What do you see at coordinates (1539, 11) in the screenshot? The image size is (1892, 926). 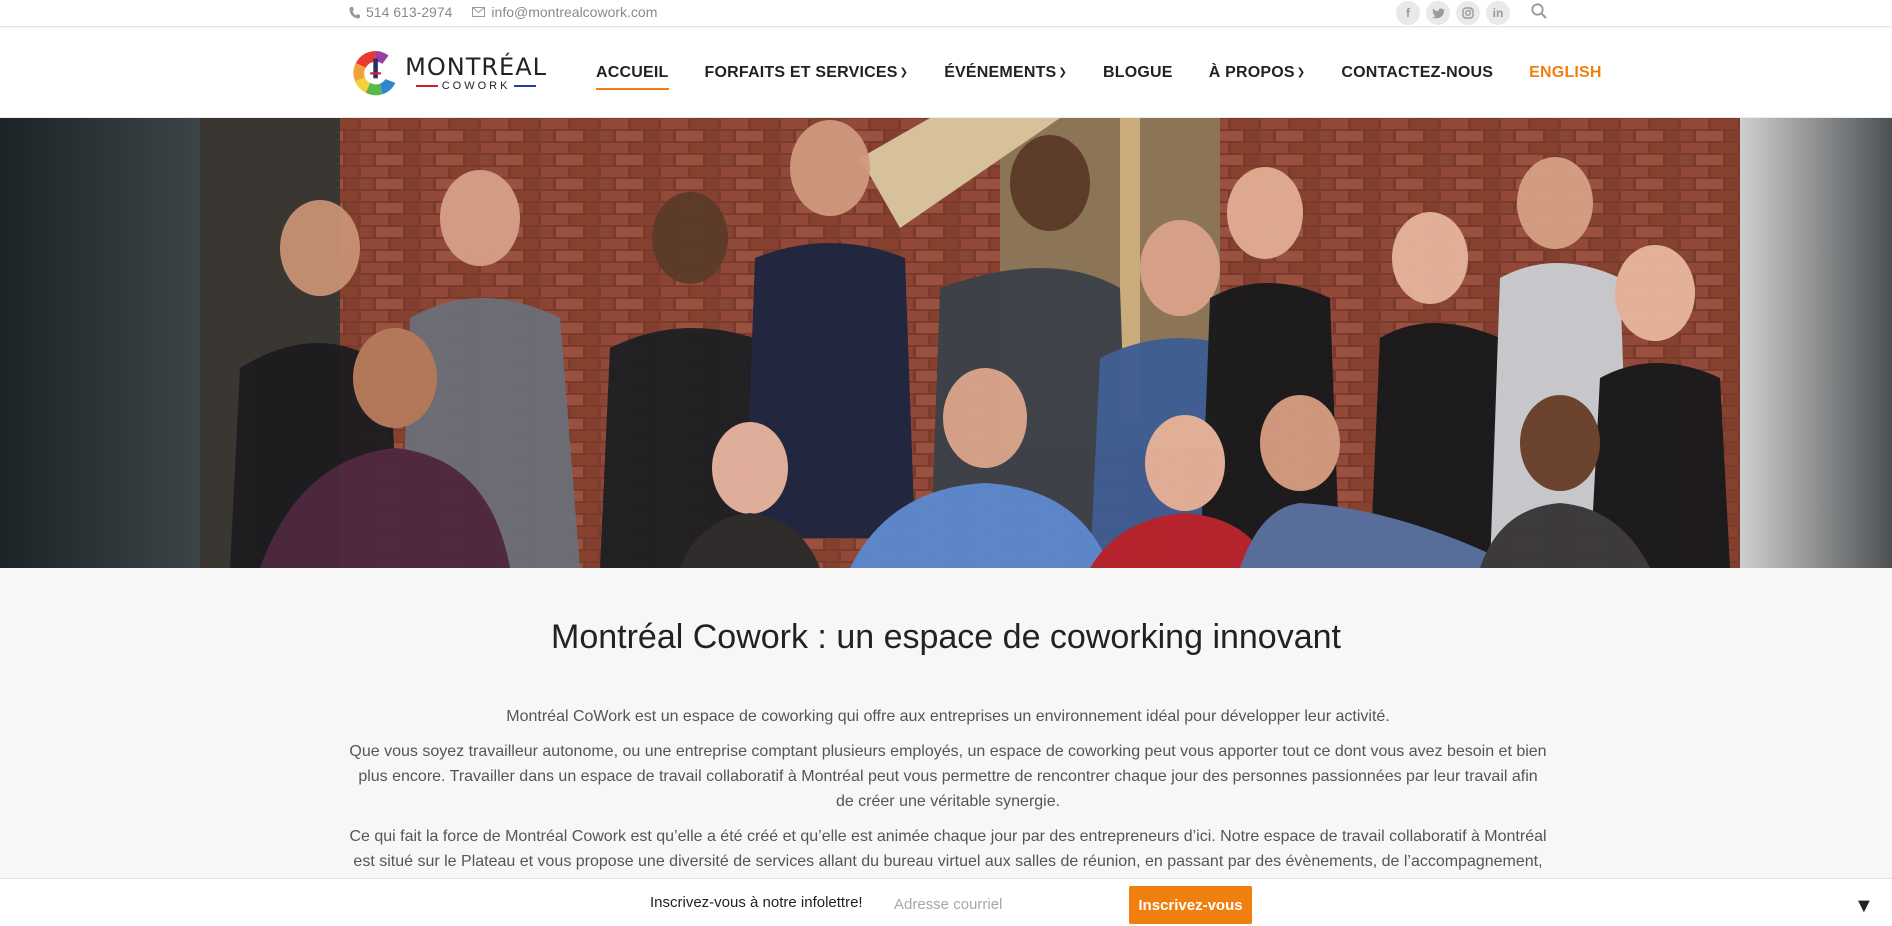 I see `search-icon` at bounding box center [1539, 11].